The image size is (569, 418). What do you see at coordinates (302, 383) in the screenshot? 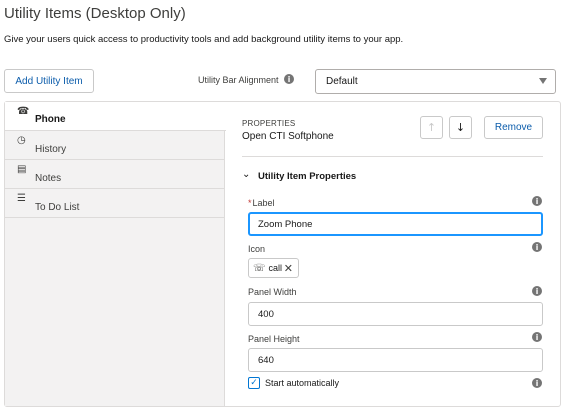
I see `start-automatically-label: Start automatically` at bounding box center [302, 383].